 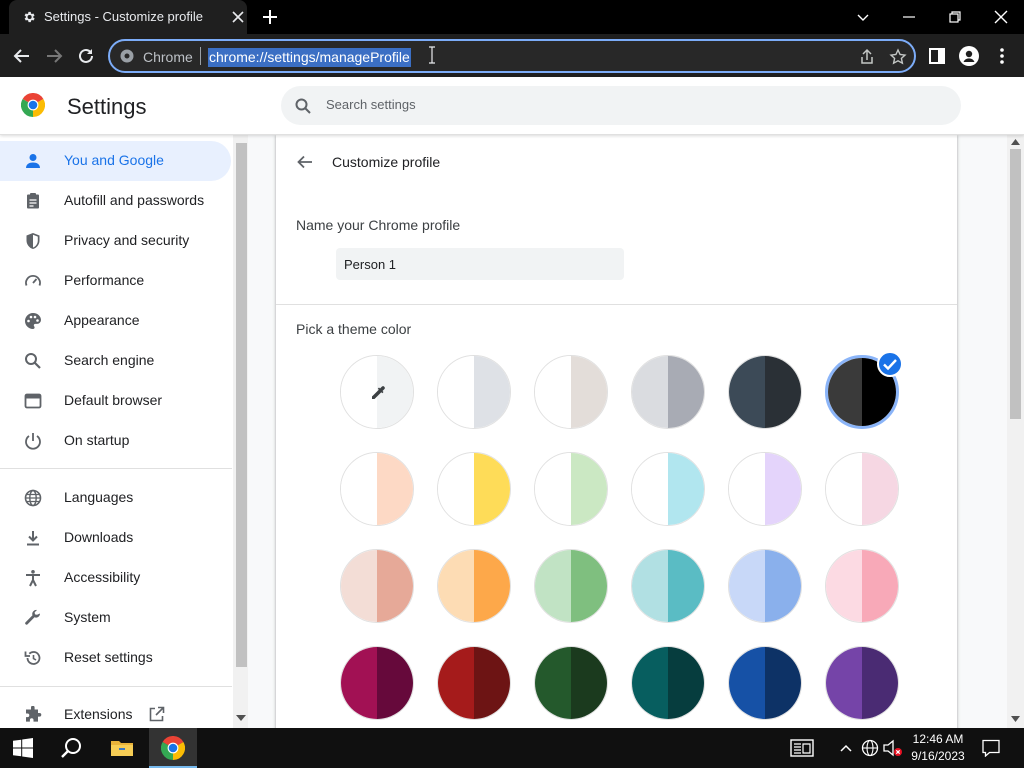 I want to click on section-divider, so click(x=616, y=304).